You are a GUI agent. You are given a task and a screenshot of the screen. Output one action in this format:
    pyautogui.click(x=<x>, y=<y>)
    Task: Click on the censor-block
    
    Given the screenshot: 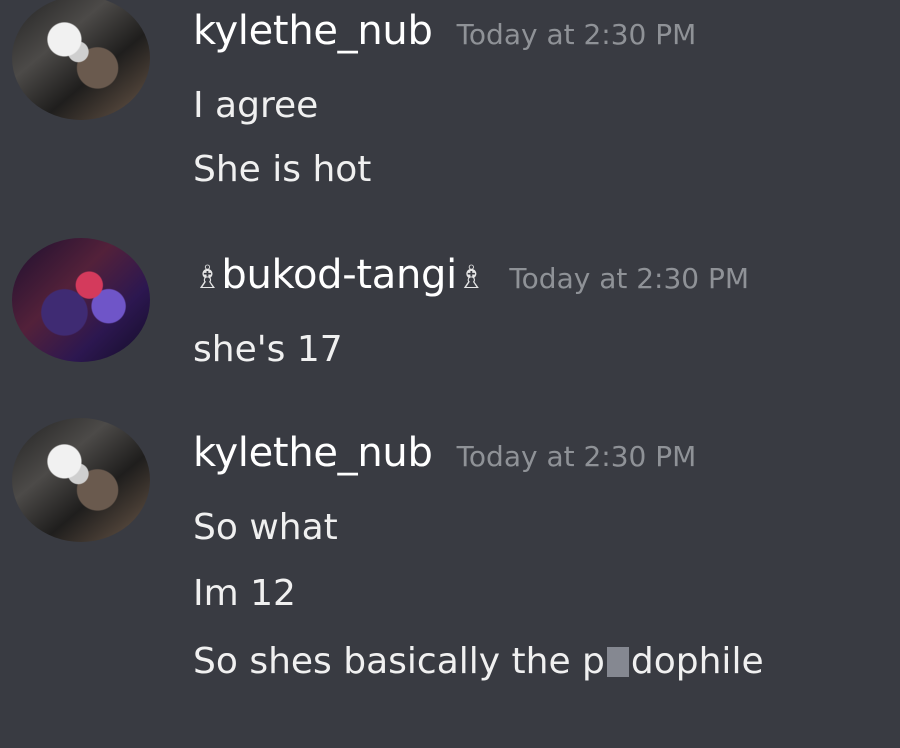 What is the action you would take?
    pyautogui.click(x=617, y=662)
    